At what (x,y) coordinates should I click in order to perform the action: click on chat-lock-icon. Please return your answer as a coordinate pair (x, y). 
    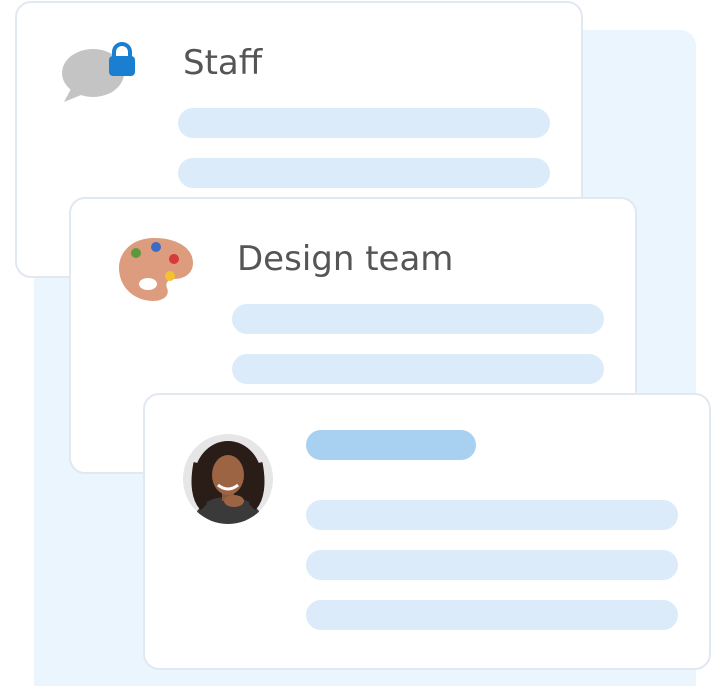
    Looking at the image, I should click on (98, 72).